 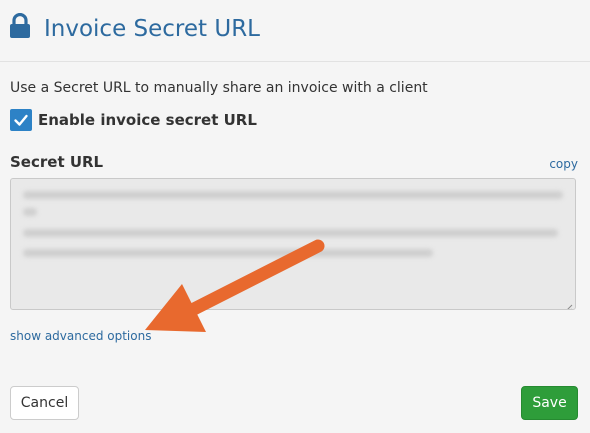 I want to click on secret-url-label: Secret URL, so click(x=57, y=162).